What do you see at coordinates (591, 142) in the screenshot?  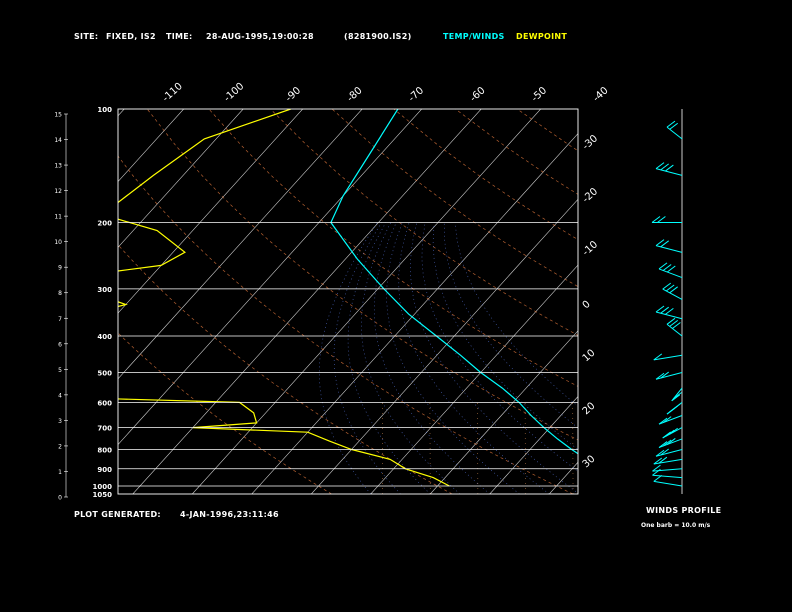 I see `right-temp-tick-label: -30` at bounding box center [591, 142].